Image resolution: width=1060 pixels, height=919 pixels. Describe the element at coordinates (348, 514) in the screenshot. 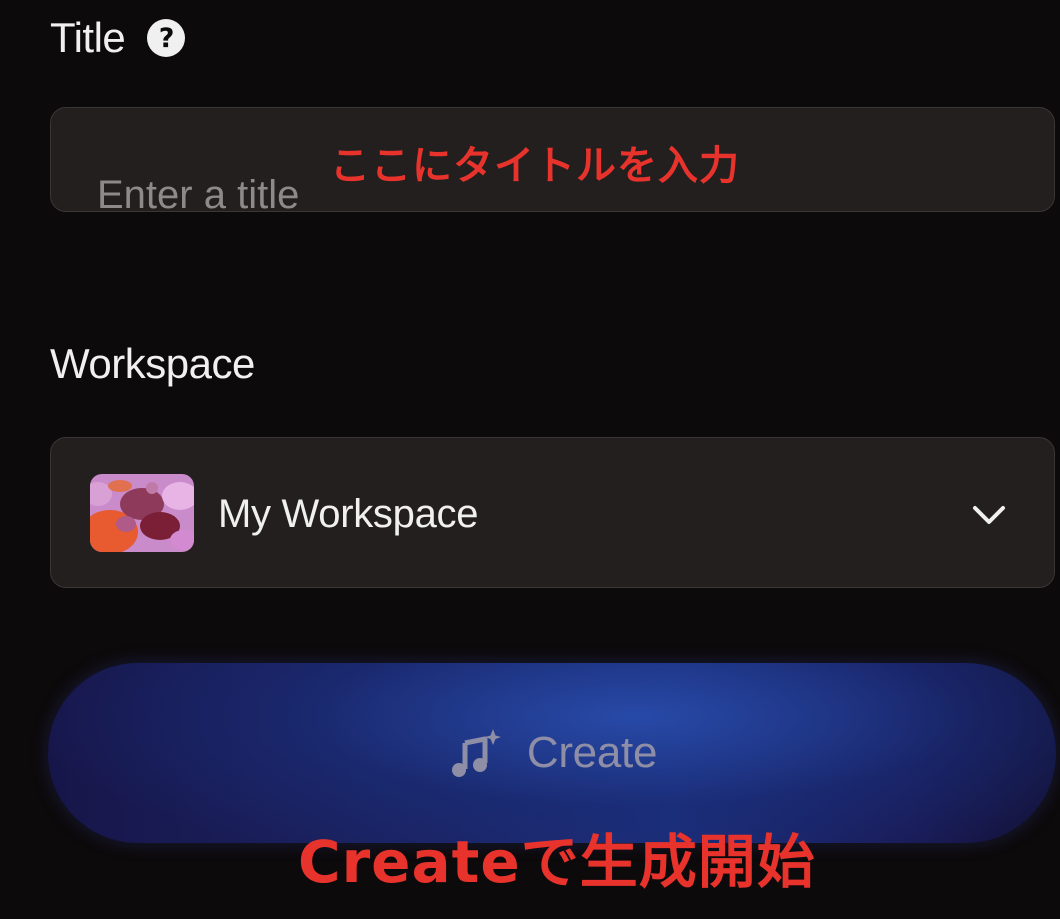

I see `workspace-name: My Workspace` at that location.